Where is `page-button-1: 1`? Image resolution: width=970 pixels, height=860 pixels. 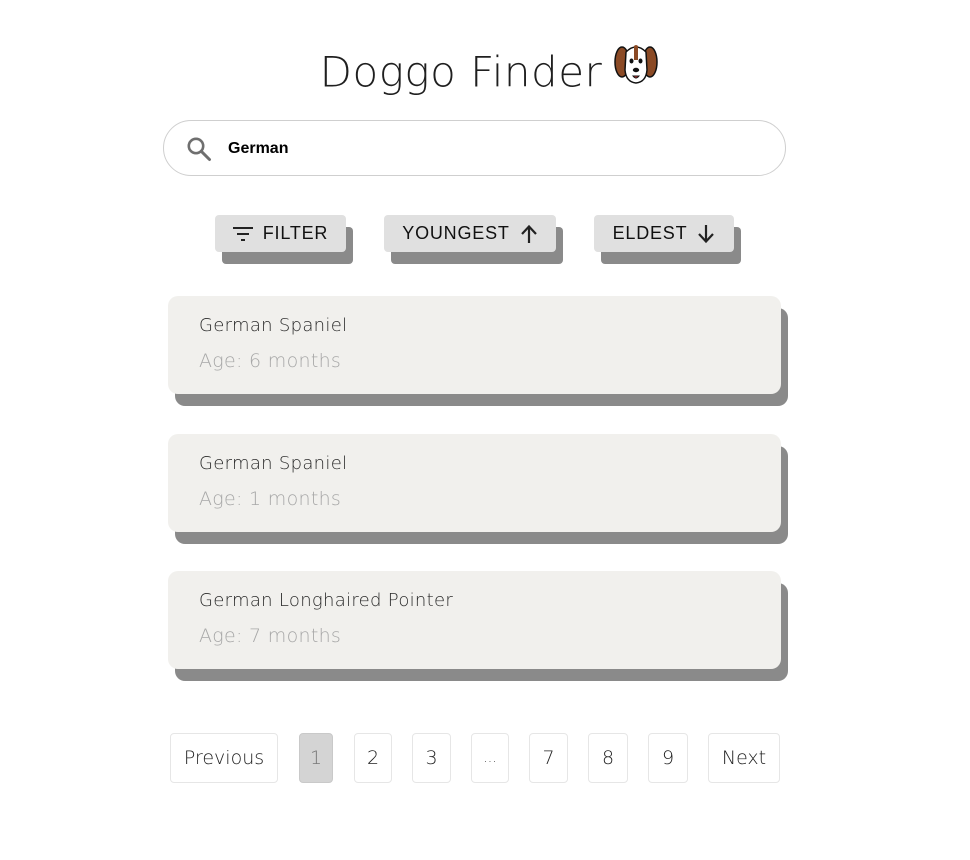
page-button-1: 1 is located at coordinates (316, 758).